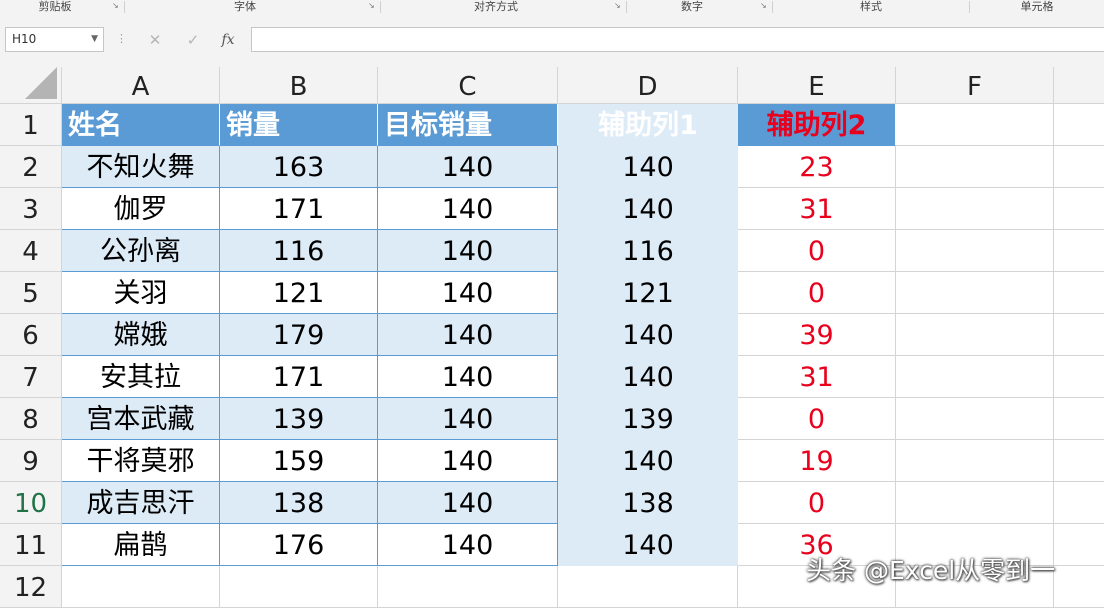  What do you see at coordinates (31, 335) in the screenshot?
I see `row-header-6: 6` at bounding box center [31, 335].